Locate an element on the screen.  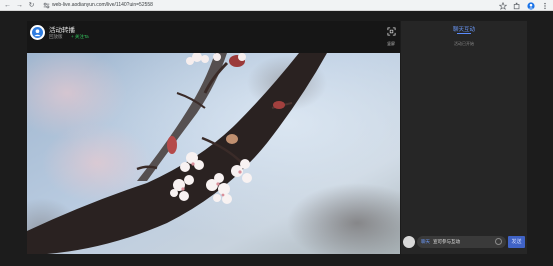
site-info-icon is located at coordinates (46, 5).